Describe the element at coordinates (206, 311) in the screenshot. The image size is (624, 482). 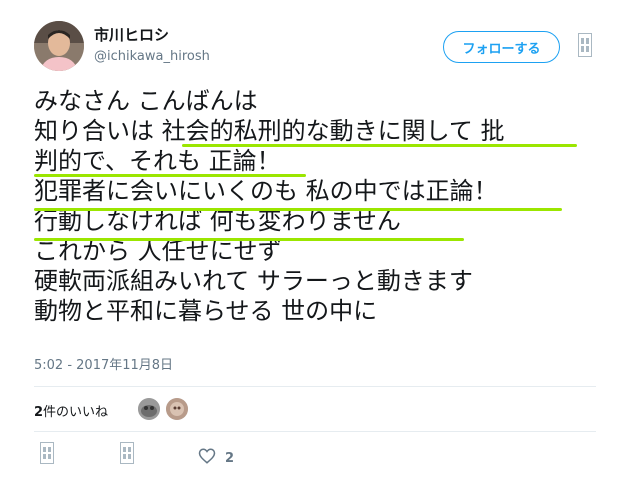
I see `tweet-line: 動物と平和に暮らせる 世の中に` at that location.